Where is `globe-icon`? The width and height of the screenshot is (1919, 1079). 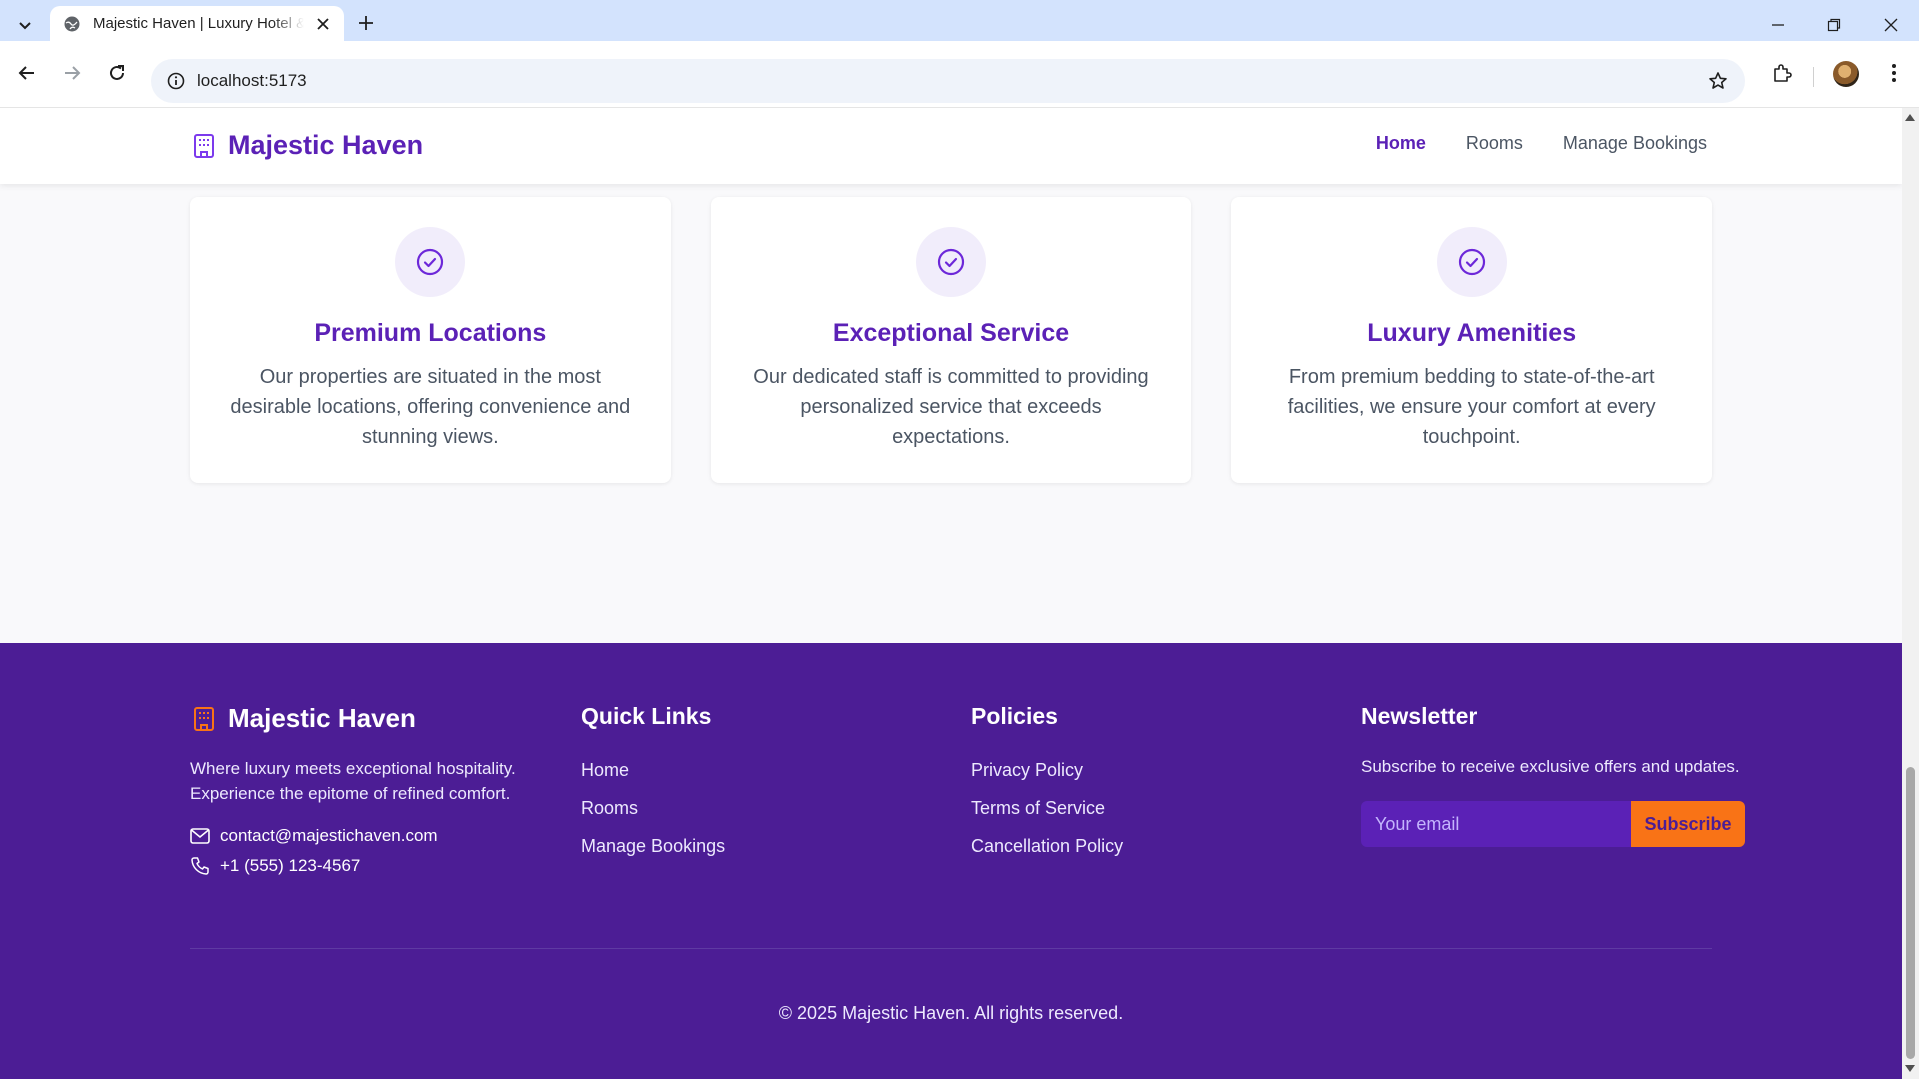
globe-icon is located at coordinates (72, 23).